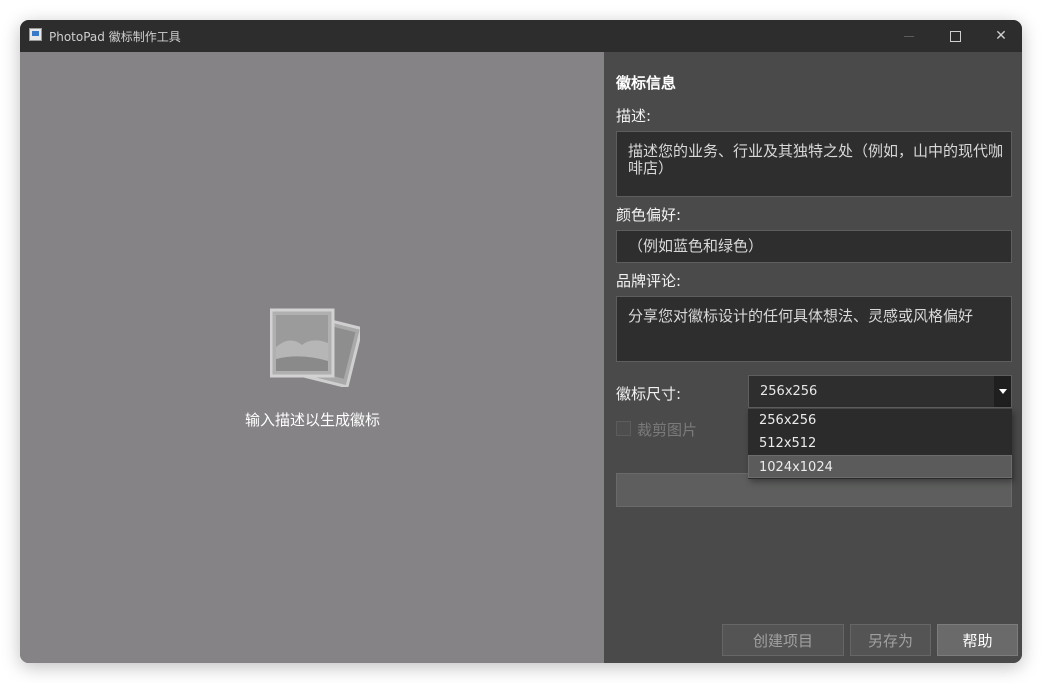 This screenshot has height=683, width=1042. What do you see at coordinates (649, 215) in the screenshot?
I see `color-preference-label: 颜色偏好:` at bounding box center [649, 215].